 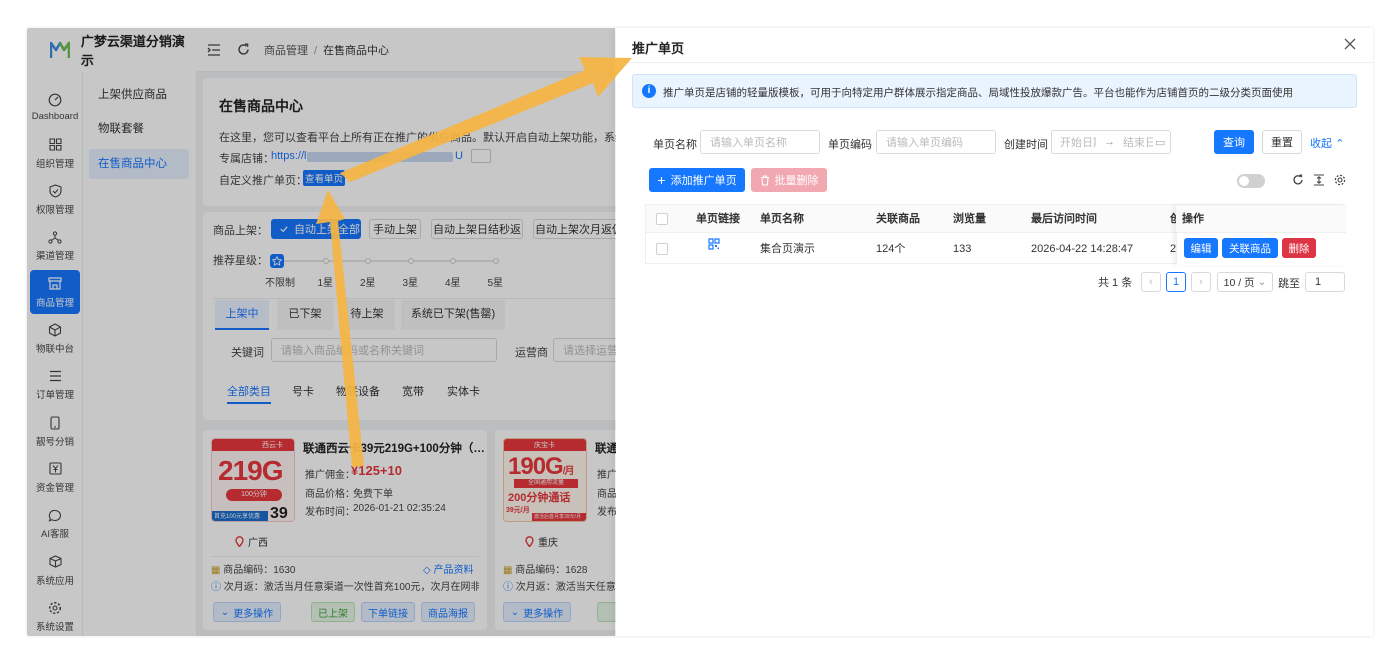 What do you see at coordinates (658, 48) in the screenshot?
I see `drawer-title: 推广单页` at bounding box center [658, 48].